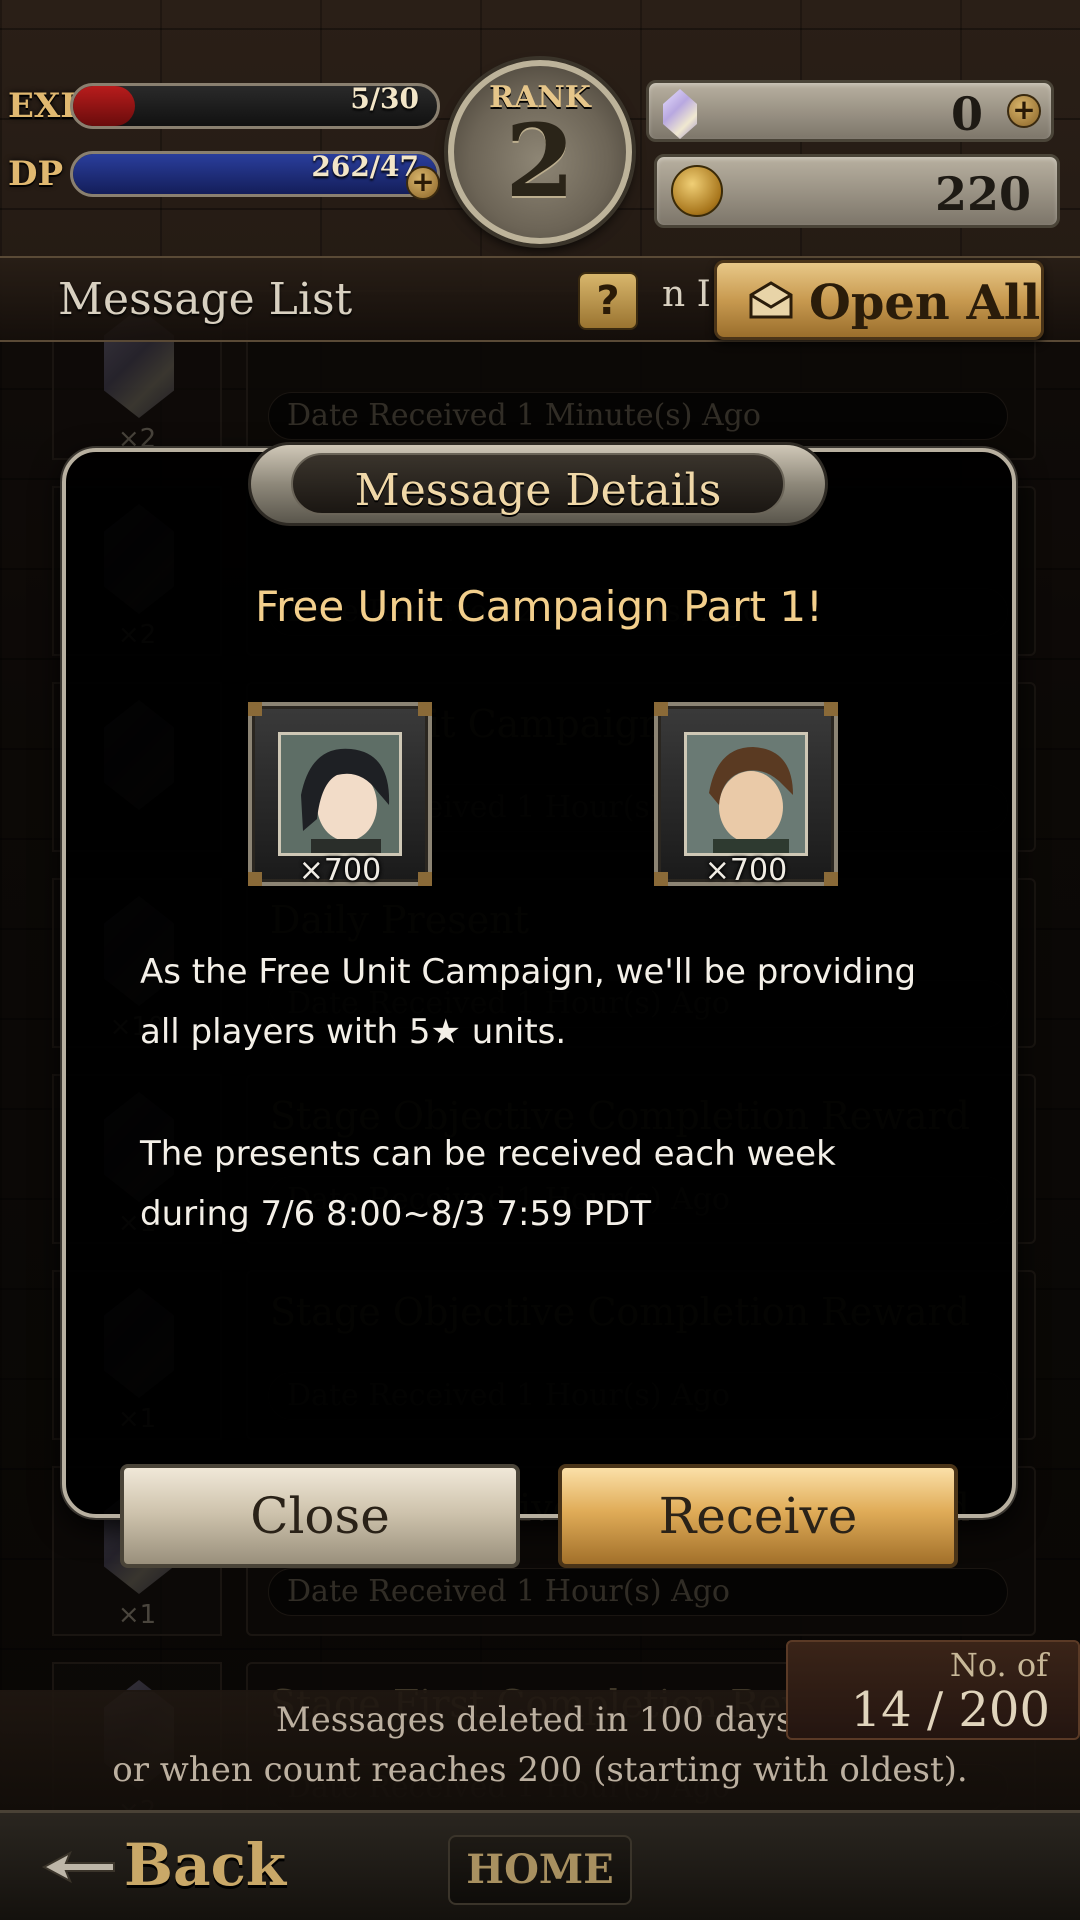 Image resolution: width=1080 pixels, height=1920 pixels. Describe the element at coordinates (686, 294) in the screenshot. I see `header-partial-text: n I` at that location.